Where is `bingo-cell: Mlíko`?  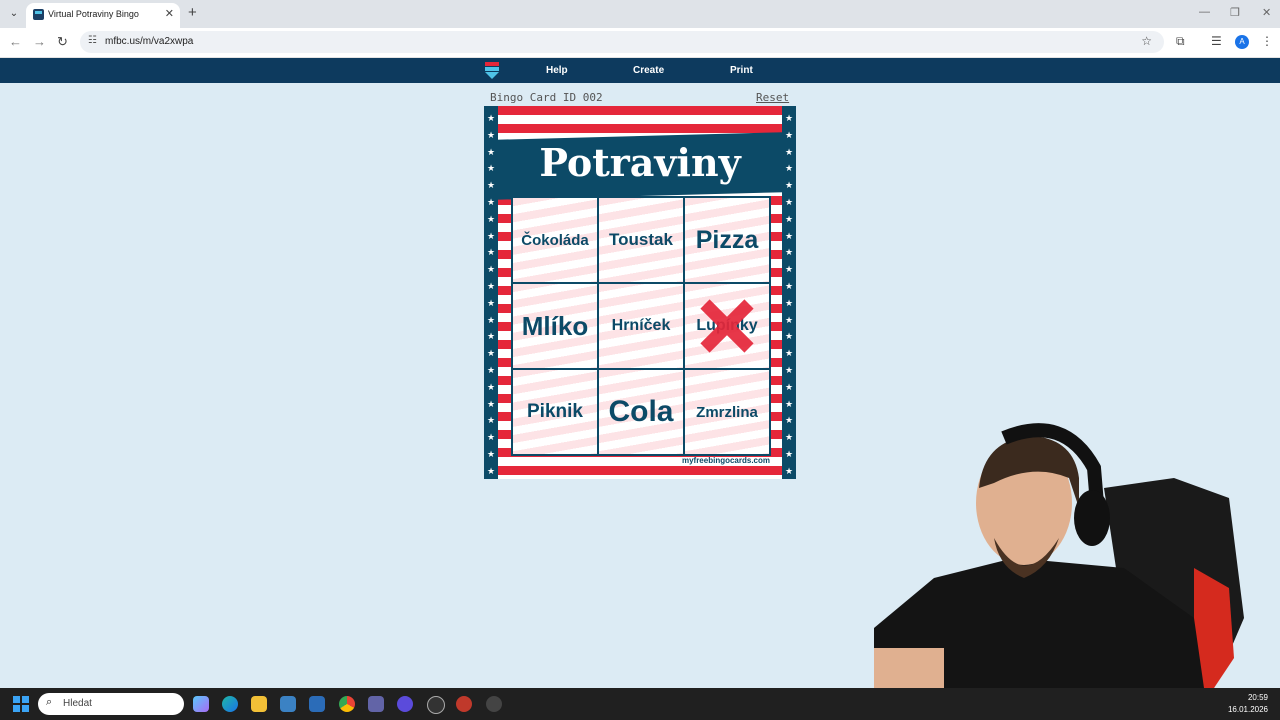 bingo-cell: Mlíko is located at coordinates (555, 326).